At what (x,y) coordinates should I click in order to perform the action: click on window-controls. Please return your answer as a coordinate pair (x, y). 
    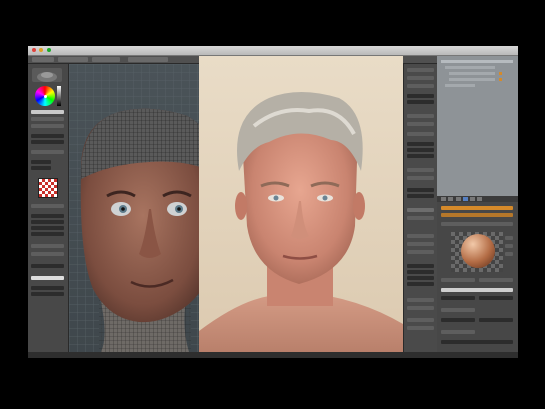
    Looking at the image, I should click on (42, 50).